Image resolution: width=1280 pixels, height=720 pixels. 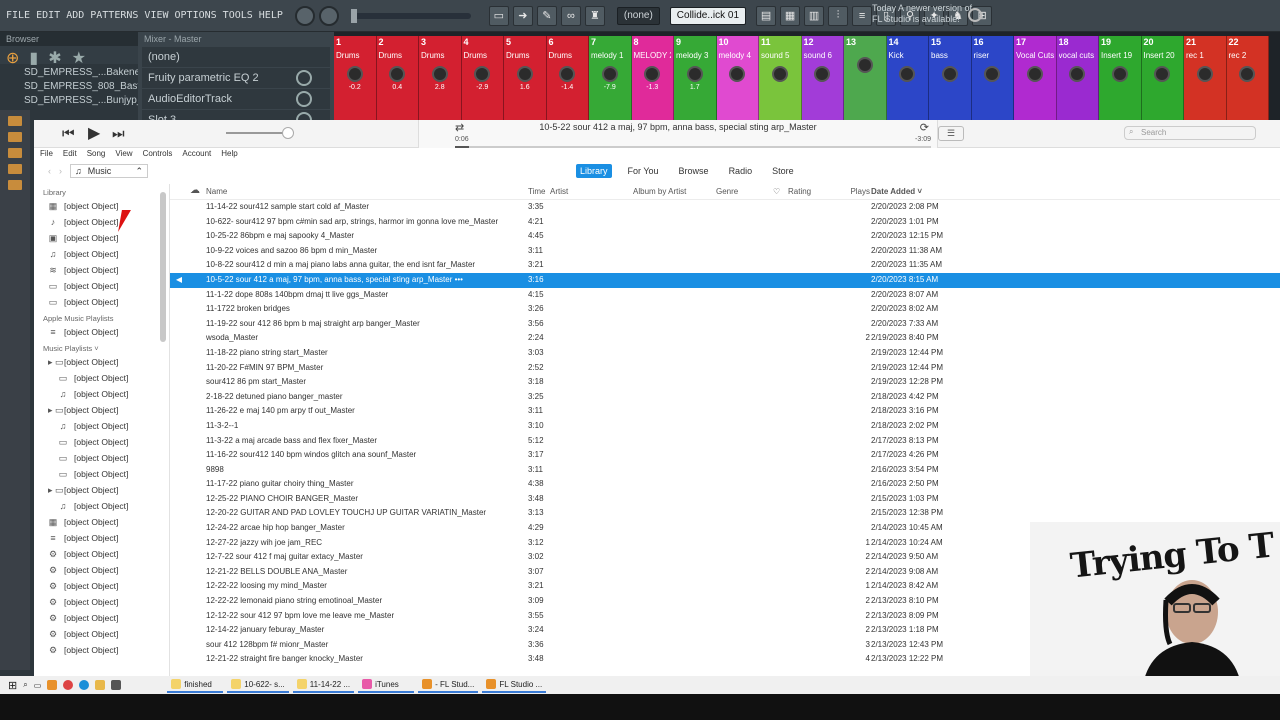 I want to click on sidebar-item-classical-music1: ⚙ [object Object], so click(x=101, y=602).